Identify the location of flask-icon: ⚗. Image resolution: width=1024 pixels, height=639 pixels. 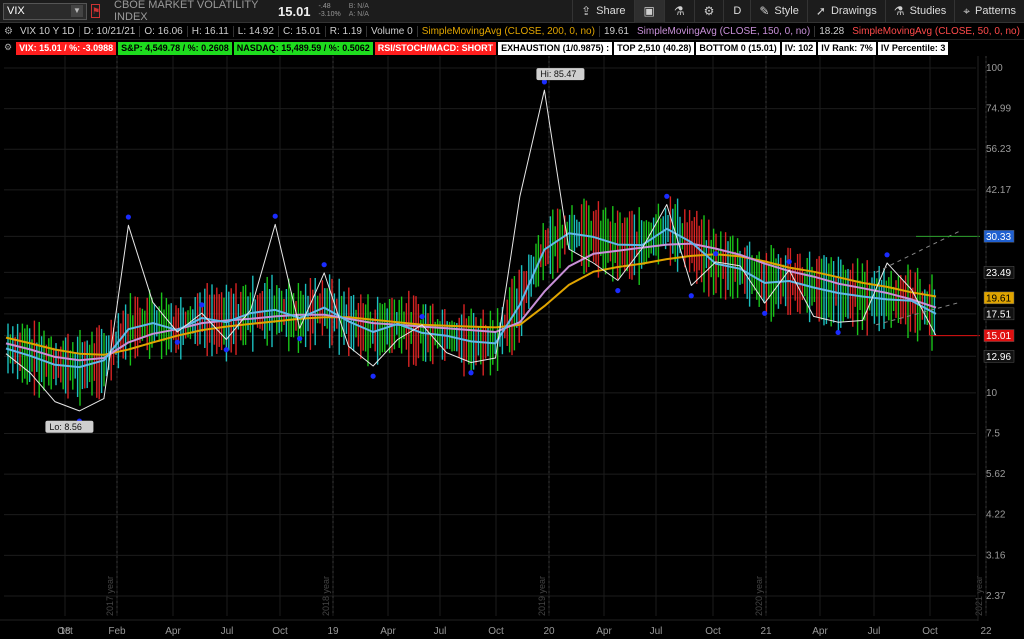
(679, 11).